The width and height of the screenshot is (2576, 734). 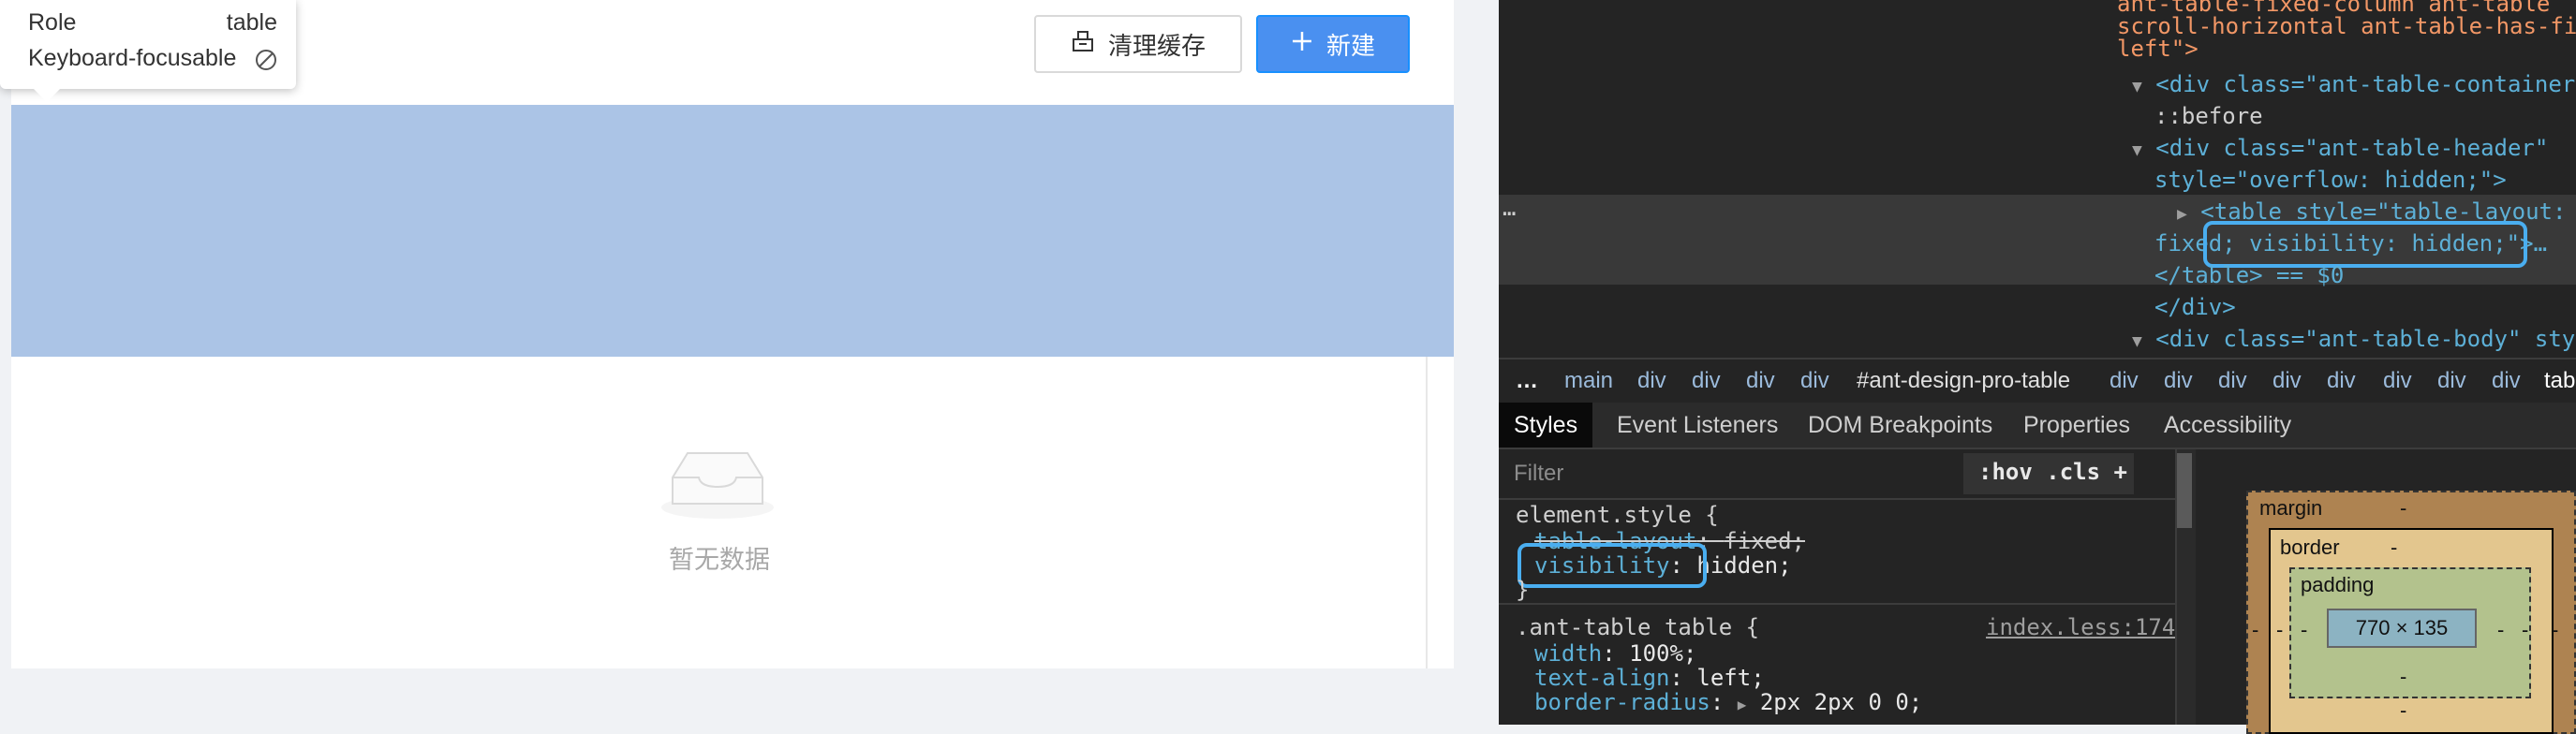 I want to click on box-model-content: 770 × 135, so click(x=2402, y=628).